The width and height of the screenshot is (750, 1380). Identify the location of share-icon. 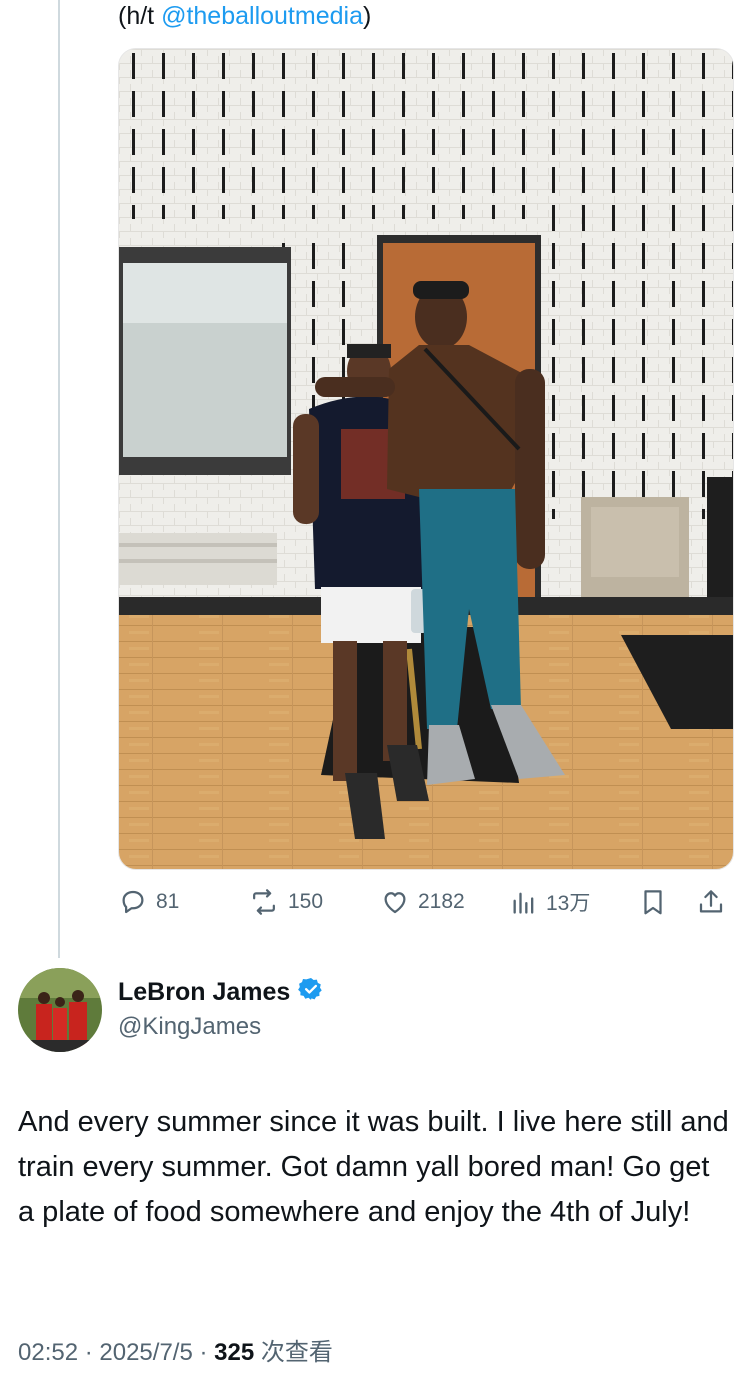
(711, 902).